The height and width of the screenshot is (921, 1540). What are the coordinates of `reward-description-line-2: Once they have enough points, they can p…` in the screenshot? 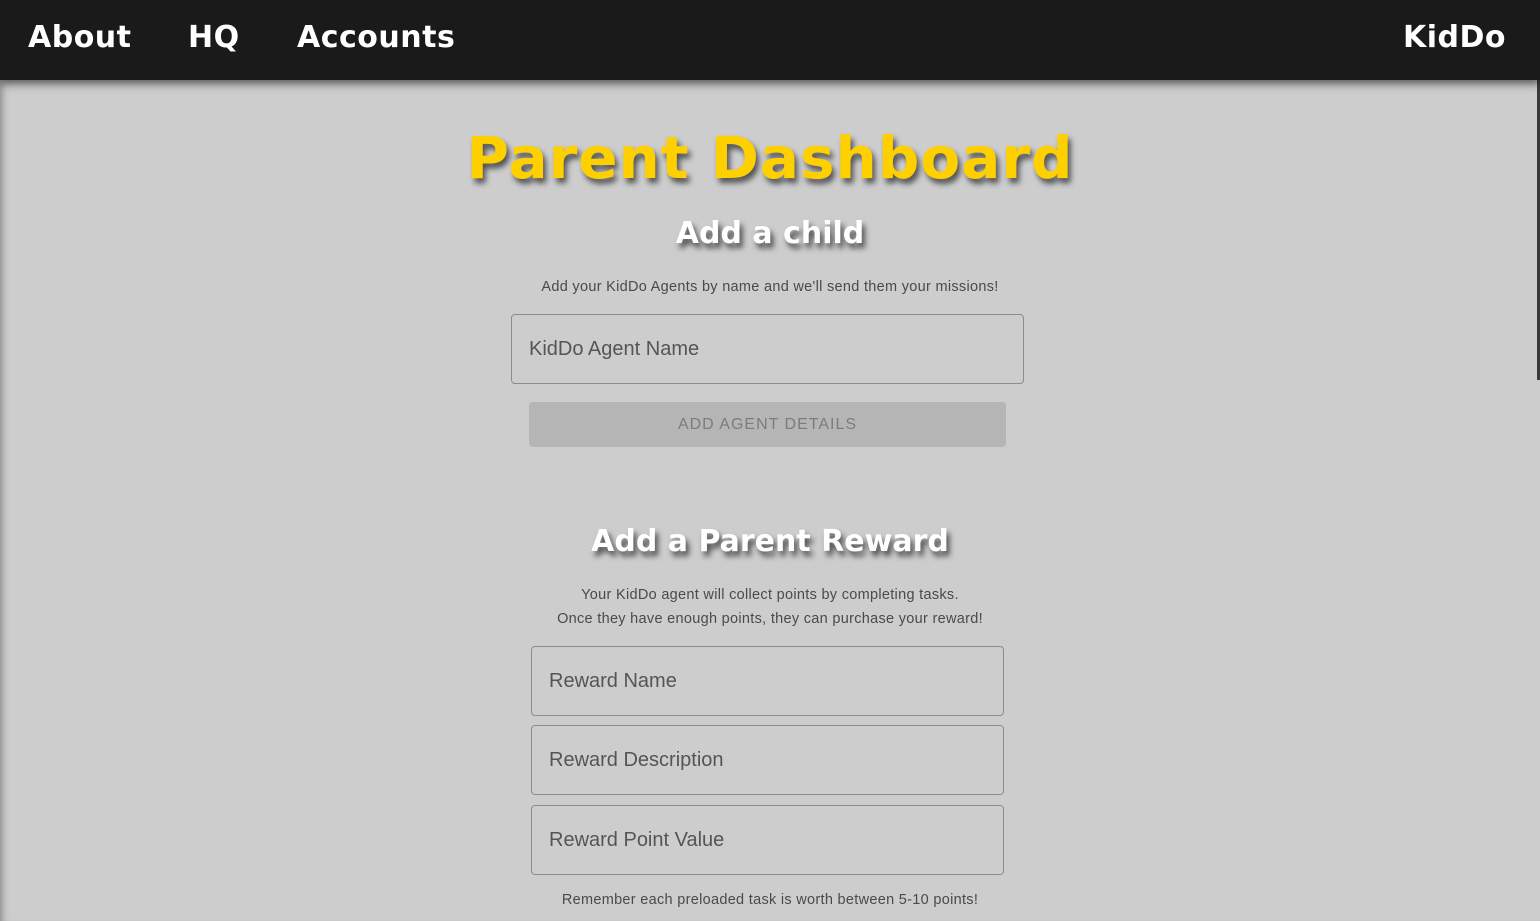 It's located at (770, 619).